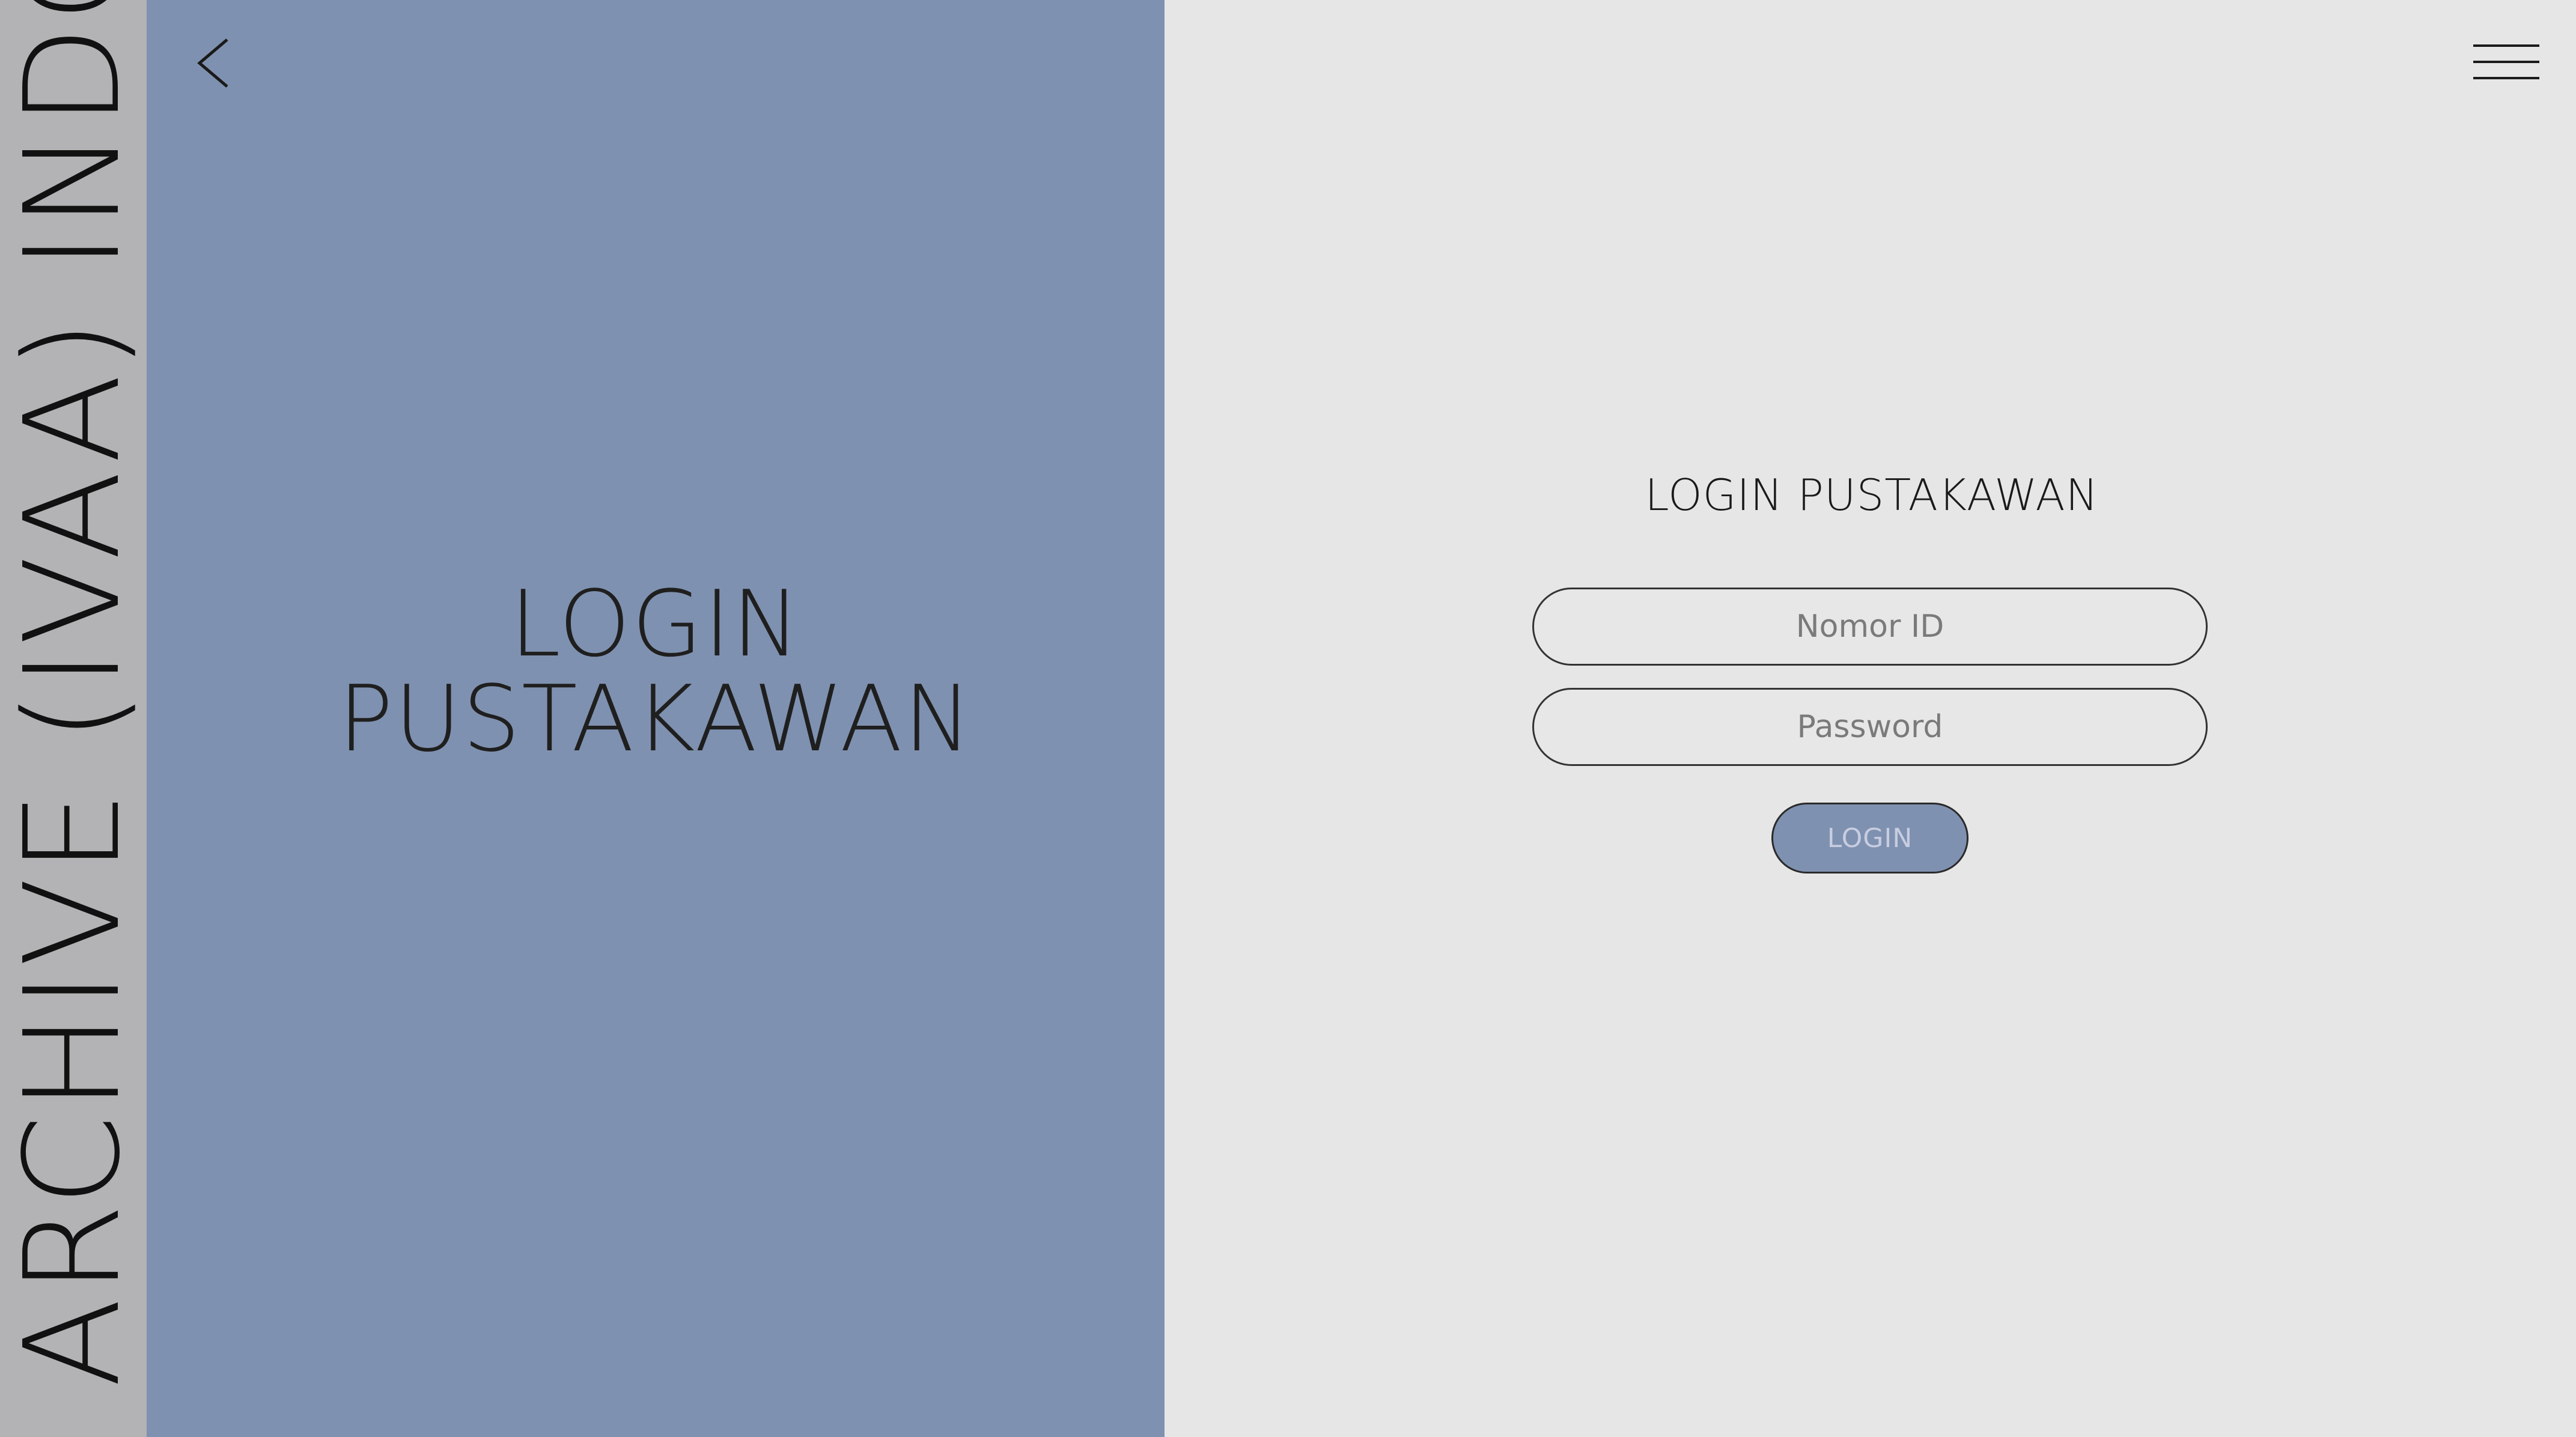  Describe the element at coordinates (2506, 45) in the screenshot. I see `hamburger-menu-icon` at that location.